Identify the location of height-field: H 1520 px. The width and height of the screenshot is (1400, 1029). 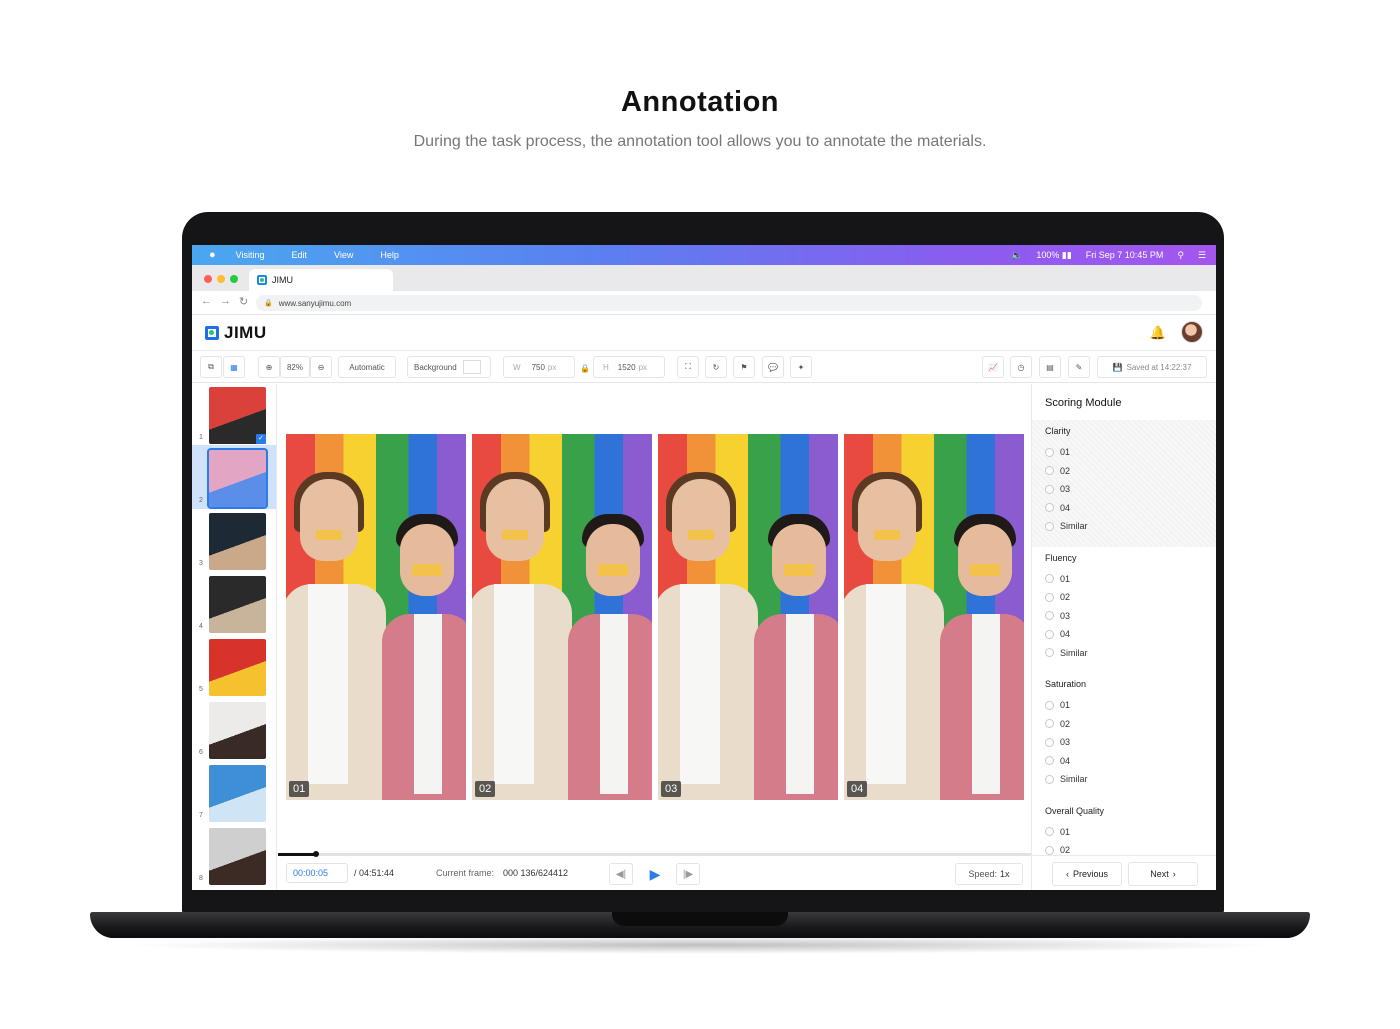
(629, 367).